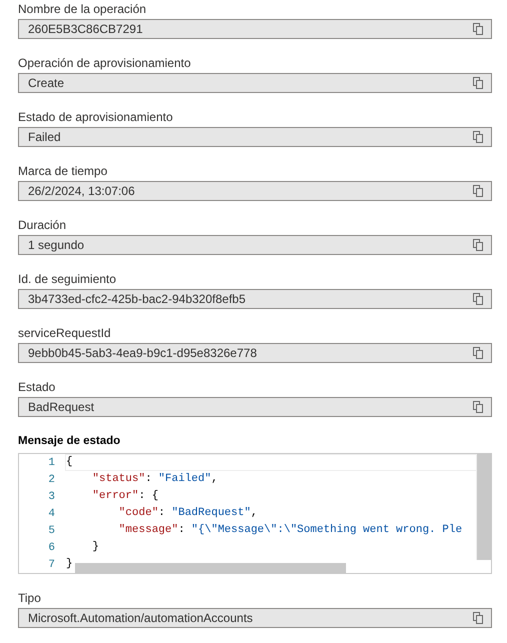 The height and width of the screenshot is (643, 507). I want to click on field-label: Estado, so click(37, 387).